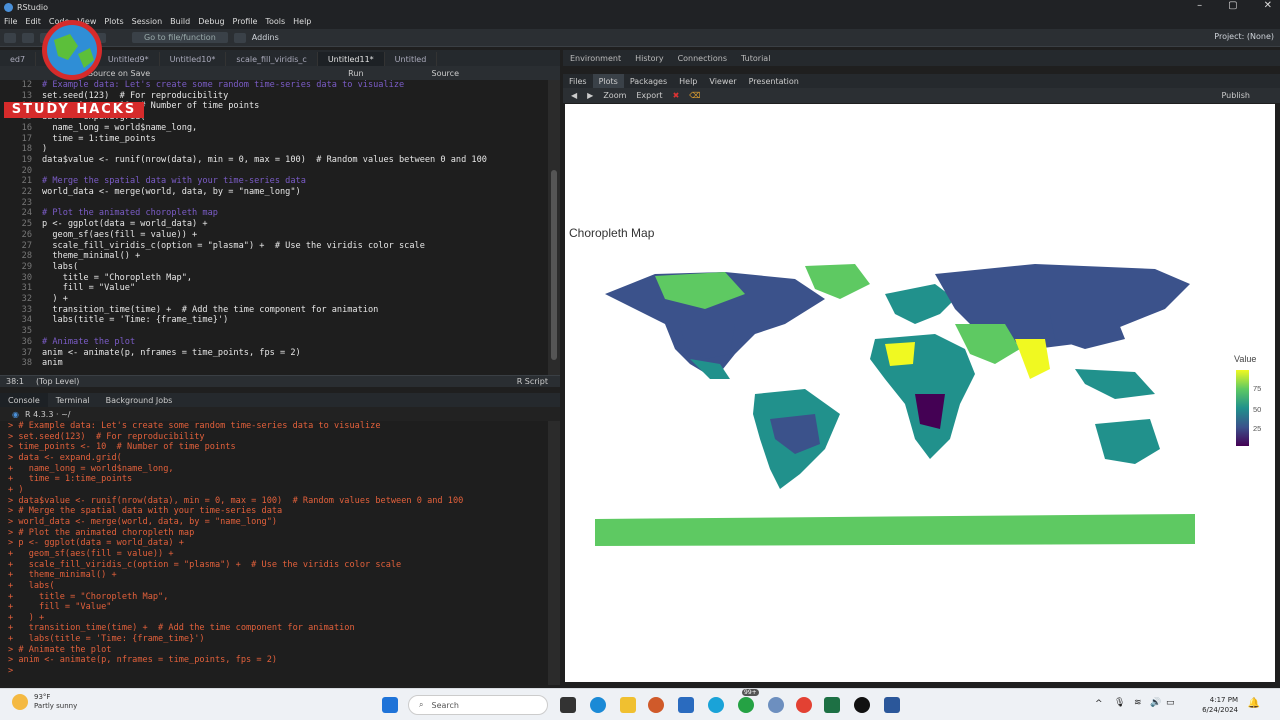  Describe the element at coordinates (264, 213) in the screenshot. I see `code-line: # Plot the animated choropleth map` at that location.